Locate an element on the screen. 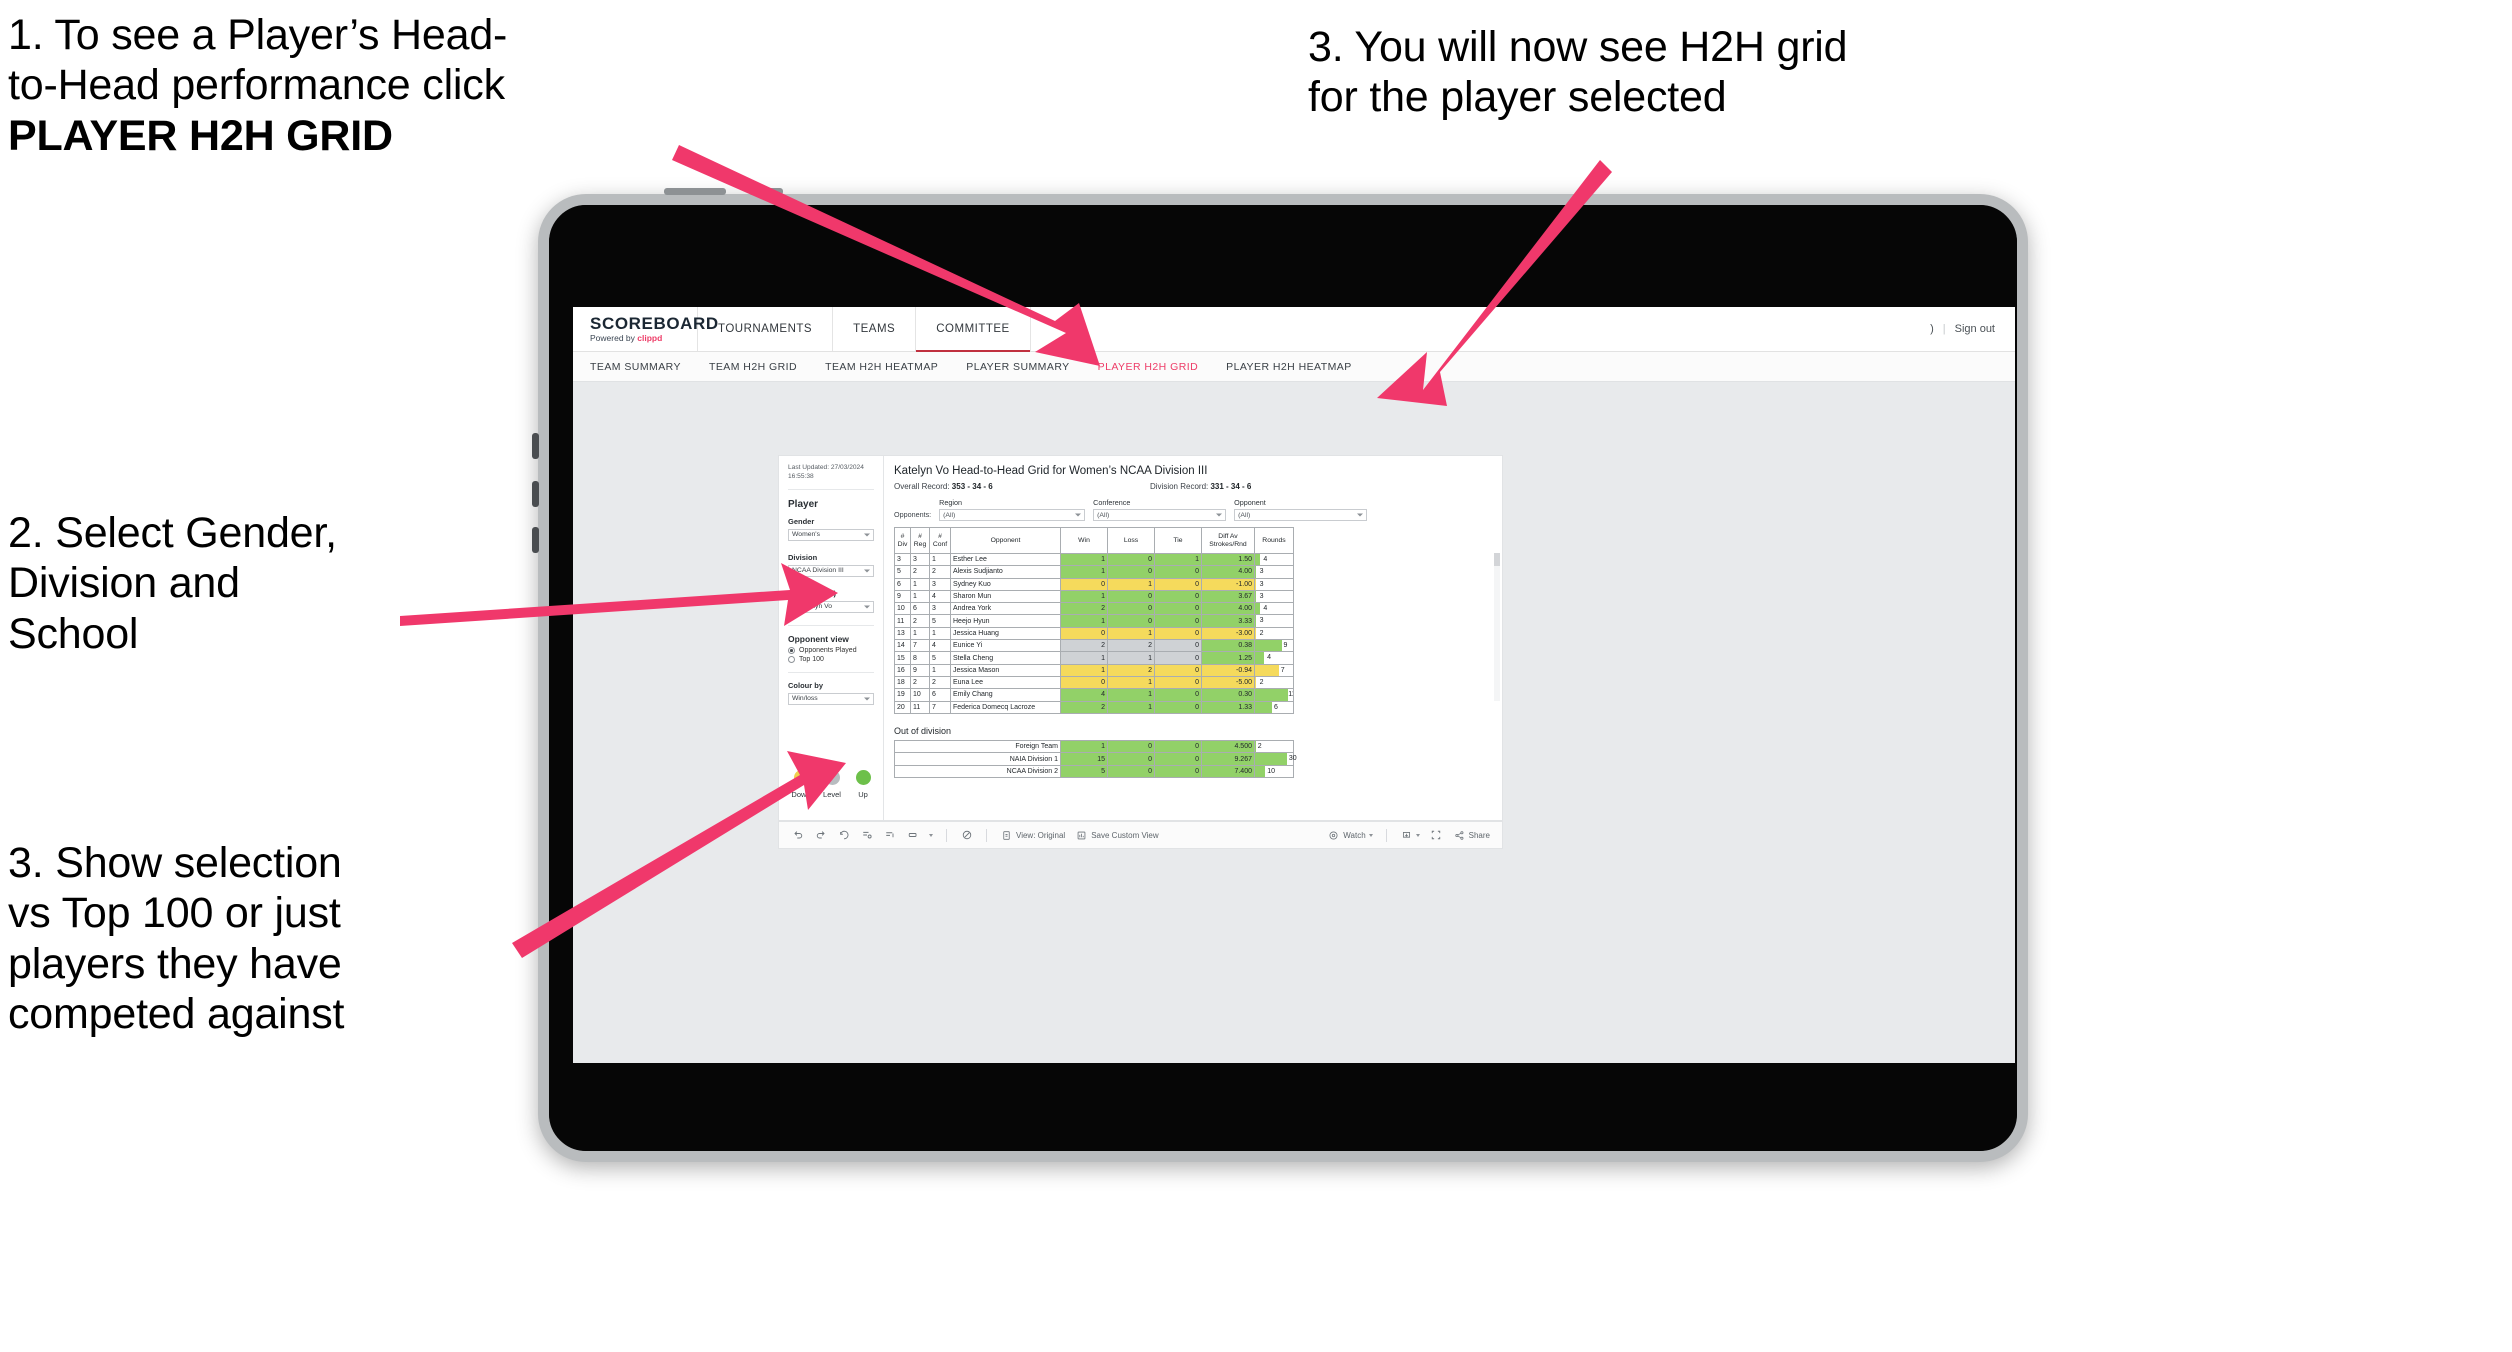 This screenshot has width=2512, height=1352. annotation-line: School is located at coordinates (73, 633).